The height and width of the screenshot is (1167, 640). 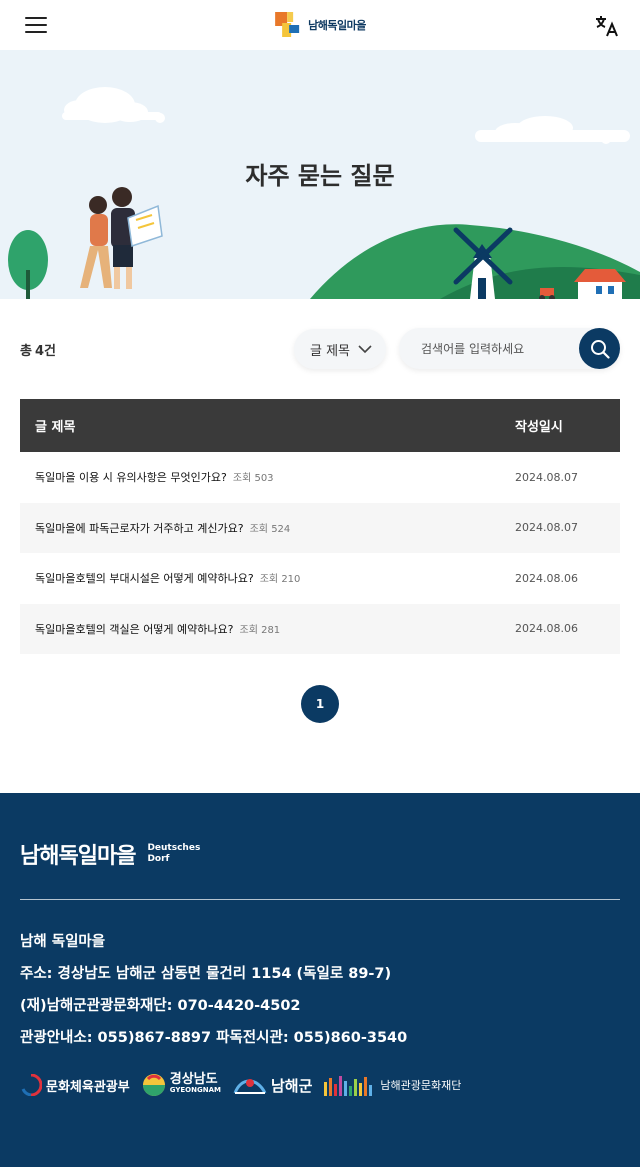 I want to click on search-bar, so click(x=509, y=348).